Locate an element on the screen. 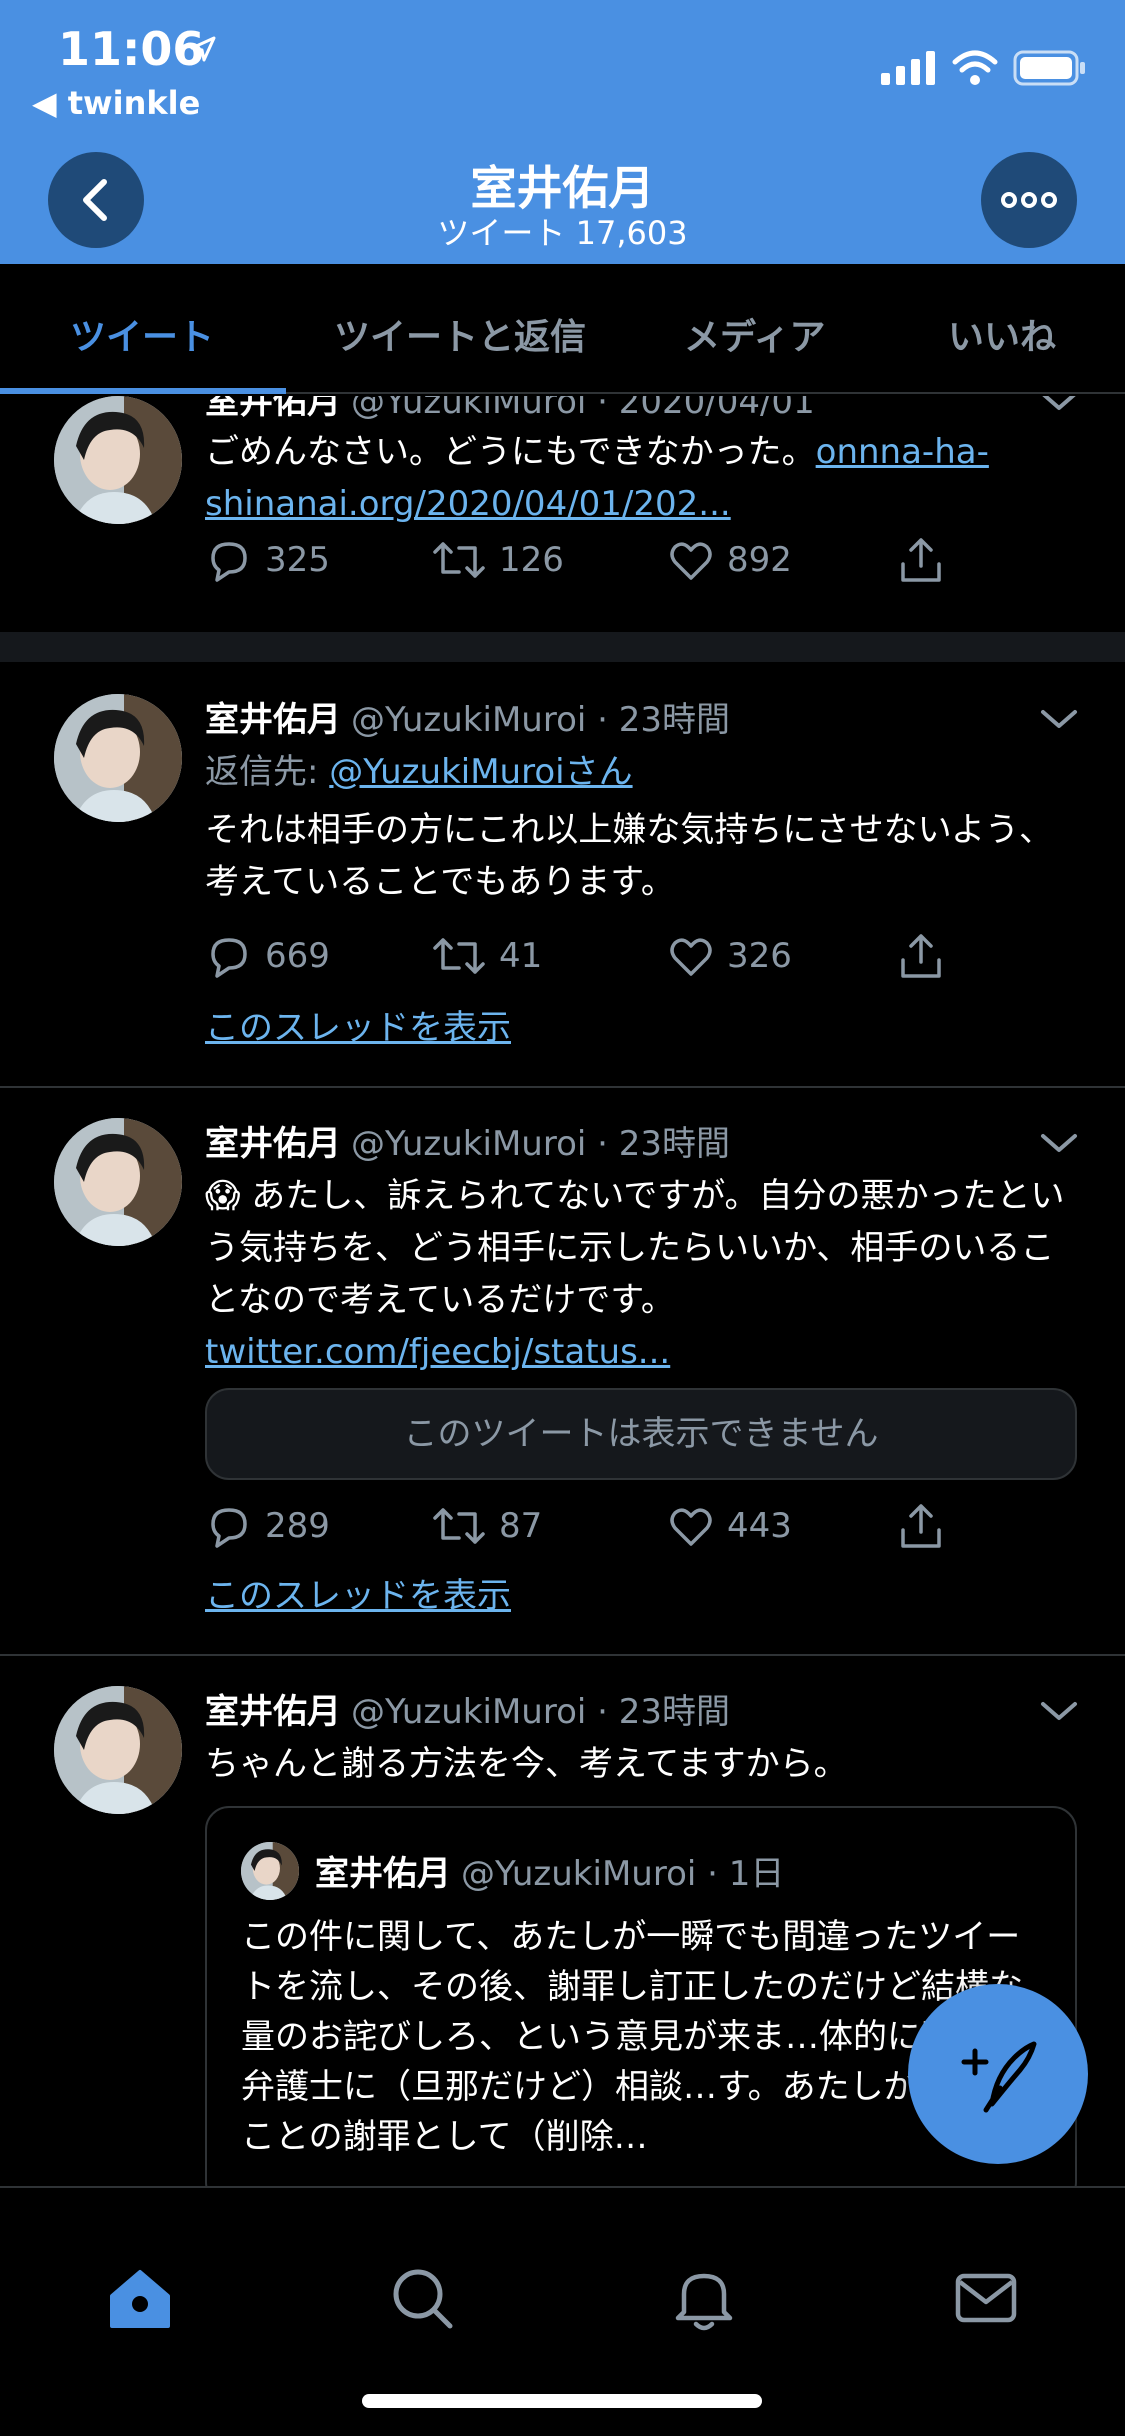 This screenshot has height=2436, width=1125. tab-likes: いいね is located at coordinates (1002, 334).